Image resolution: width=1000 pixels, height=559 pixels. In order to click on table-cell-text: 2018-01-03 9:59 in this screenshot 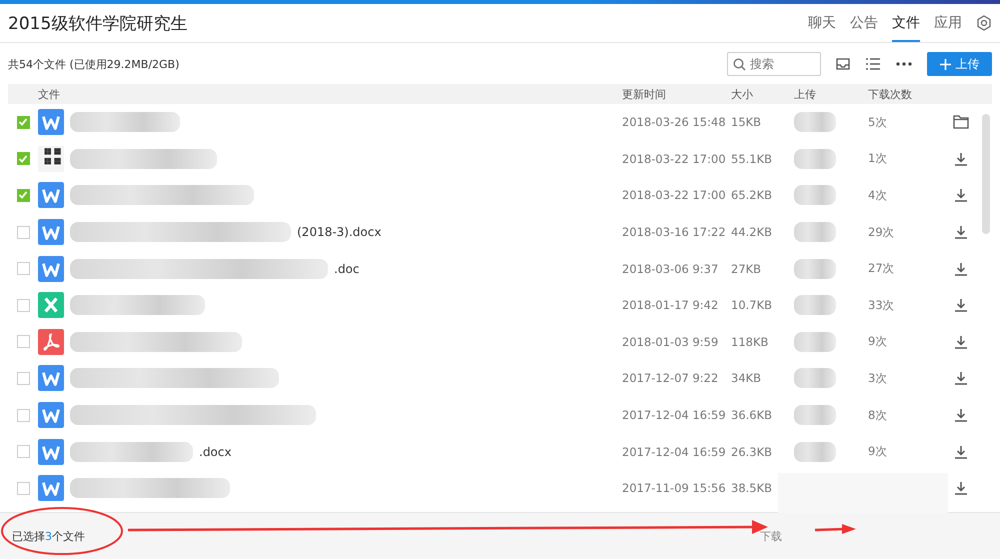, I will do `click(671, 341)`.